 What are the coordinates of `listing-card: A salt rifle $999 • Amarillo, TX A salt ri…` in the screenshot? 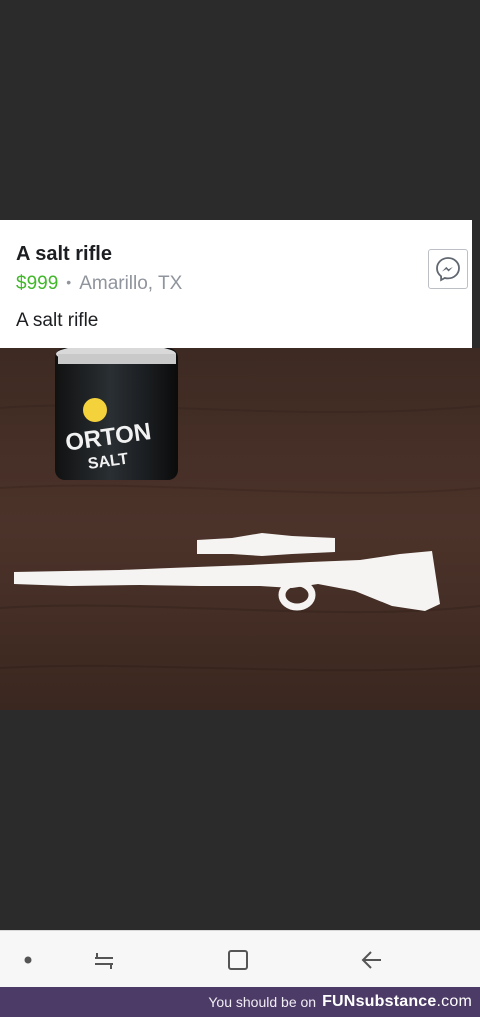 It's located at (240, 284).